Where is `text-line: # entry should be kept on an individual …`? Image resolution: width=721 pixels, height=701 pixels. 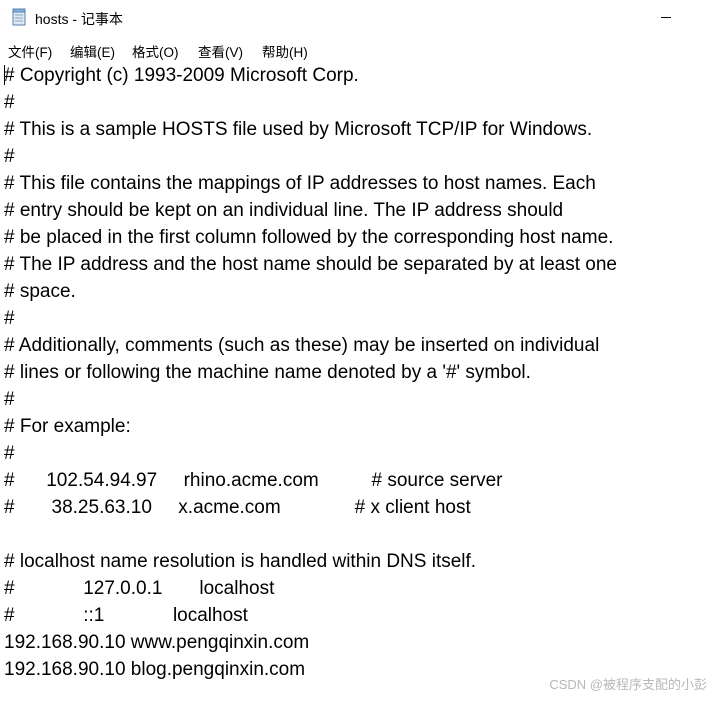 text-line: # entry should be kept on an individual … is located at coordinates (284, 210).